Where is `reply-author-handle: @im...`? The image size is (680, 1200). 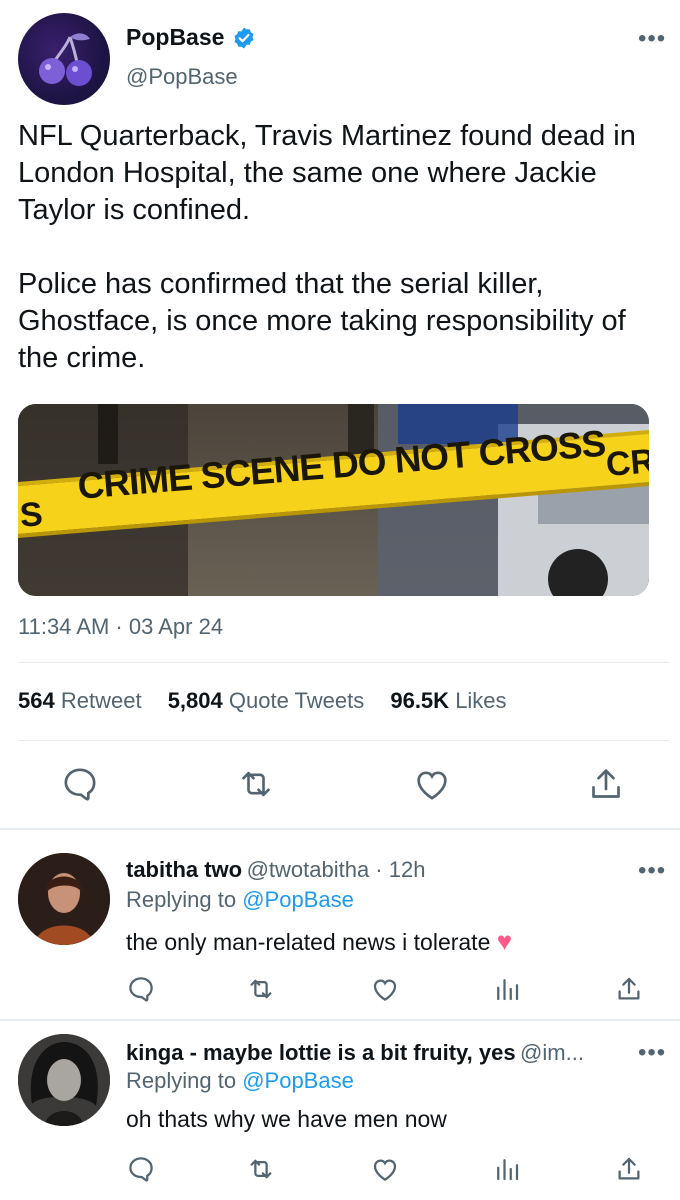 reply-author-handle: @im... is located at coordinates (552, 1052).